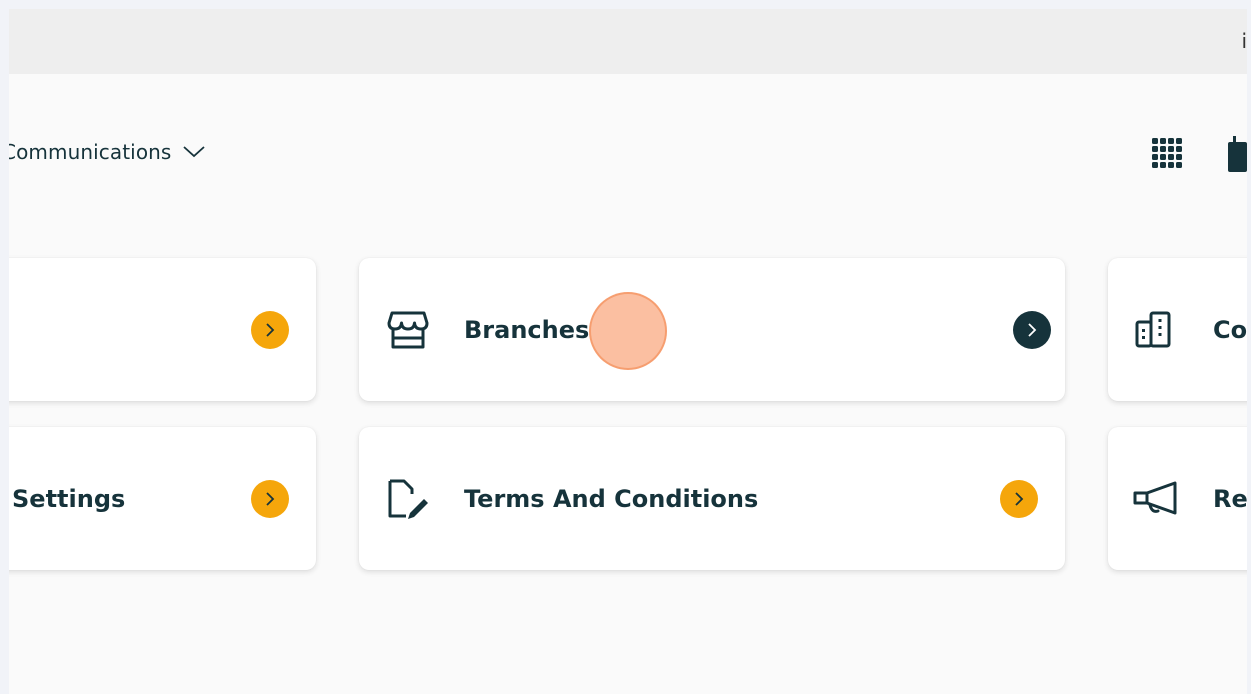  Describe the element at coordinates (1154, 330) in the screenshot. I see `buildings-icon` at that location.